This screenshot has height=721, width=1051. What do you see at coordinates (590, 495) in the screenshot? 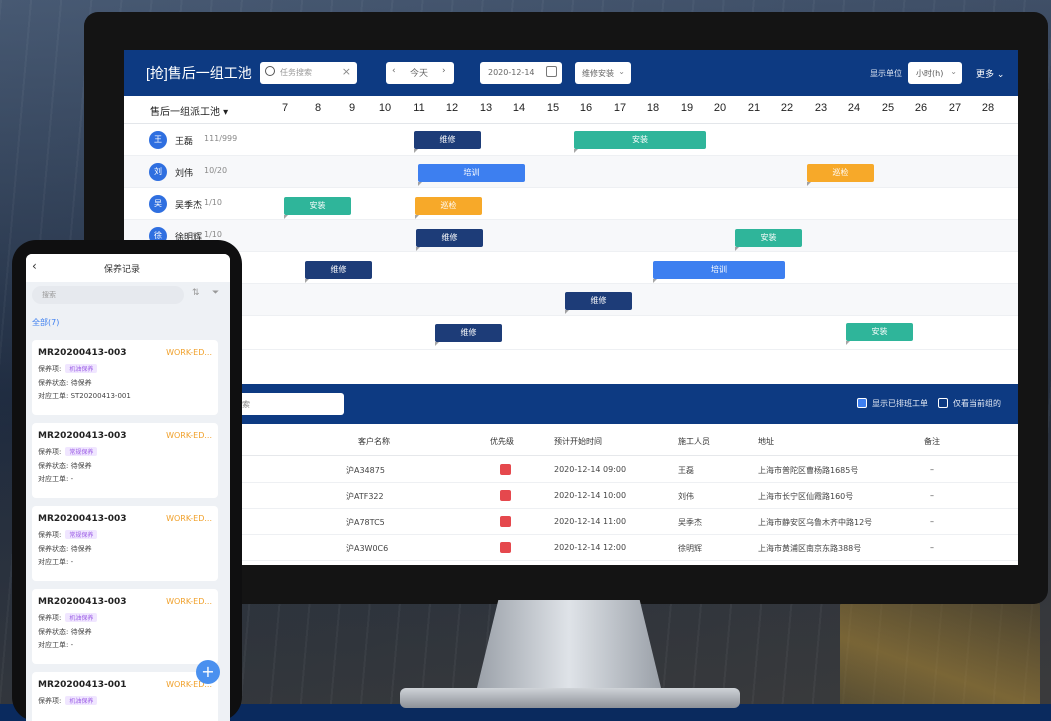
I see `start-time-cell: 2020-12-14 10:00` at bounding box center [590, 495].